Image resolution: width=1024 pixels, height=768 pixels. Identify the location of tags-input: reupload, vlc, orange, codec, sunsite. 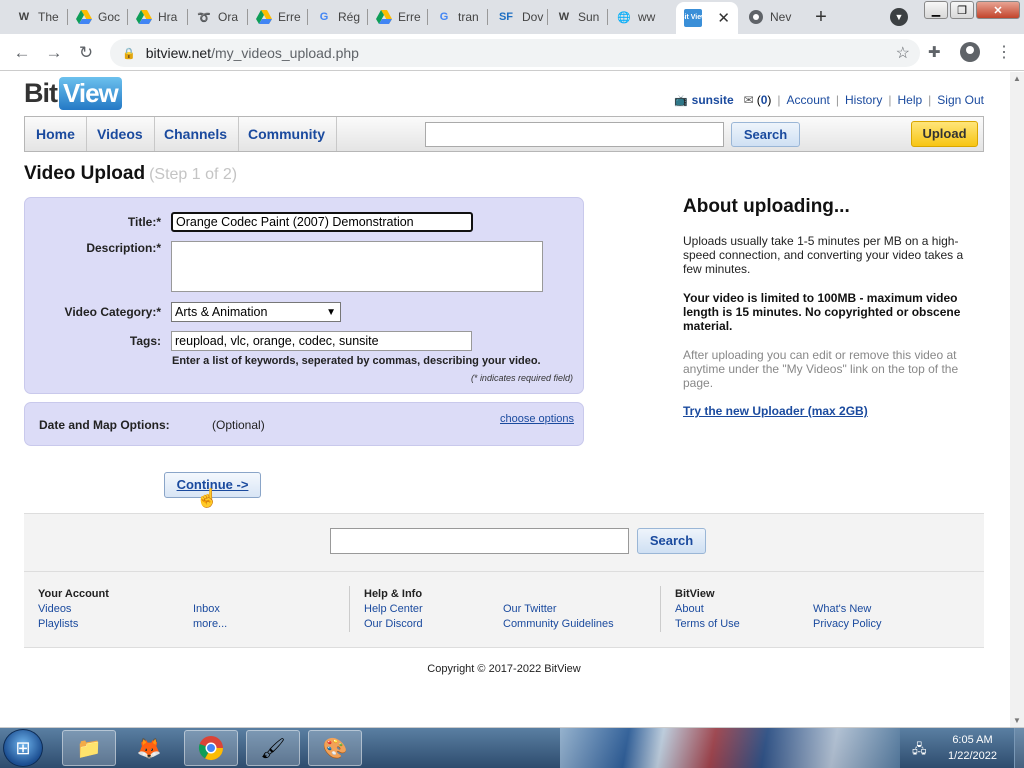
(321, 341).